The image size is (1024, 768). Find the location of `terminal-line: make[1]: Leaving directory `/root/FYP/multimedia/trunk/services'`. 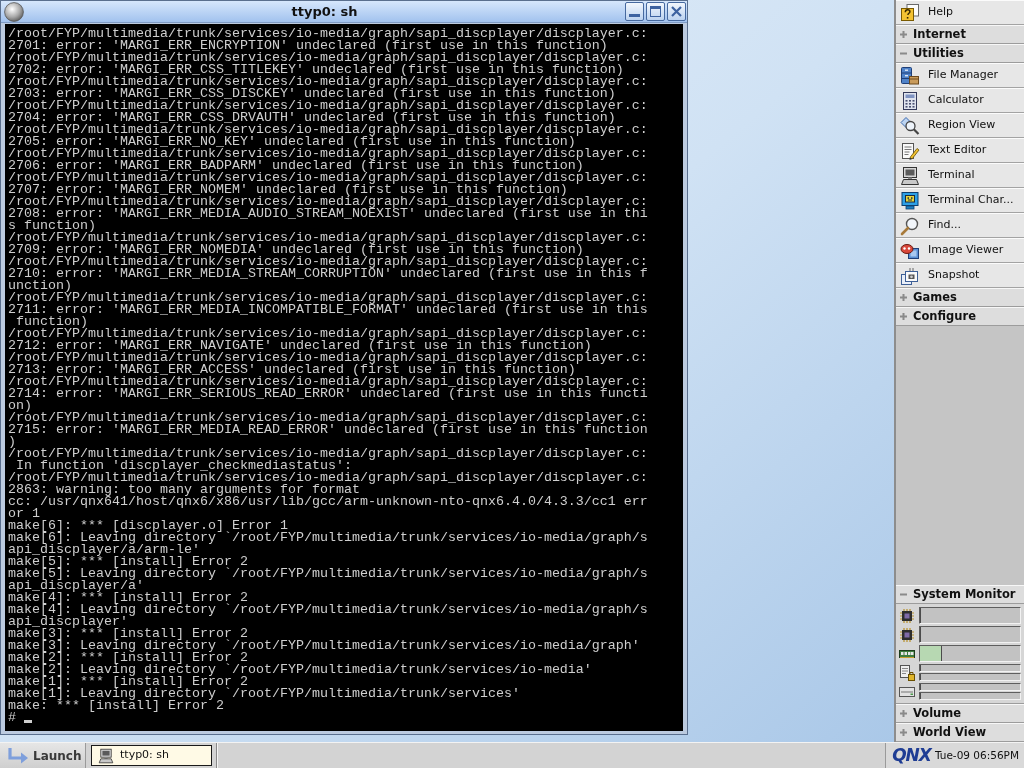

terminal-line: make[1]: Leaving directory `/root/FYP/multimedia/trunk/services' is located at coordinates (264, 694).